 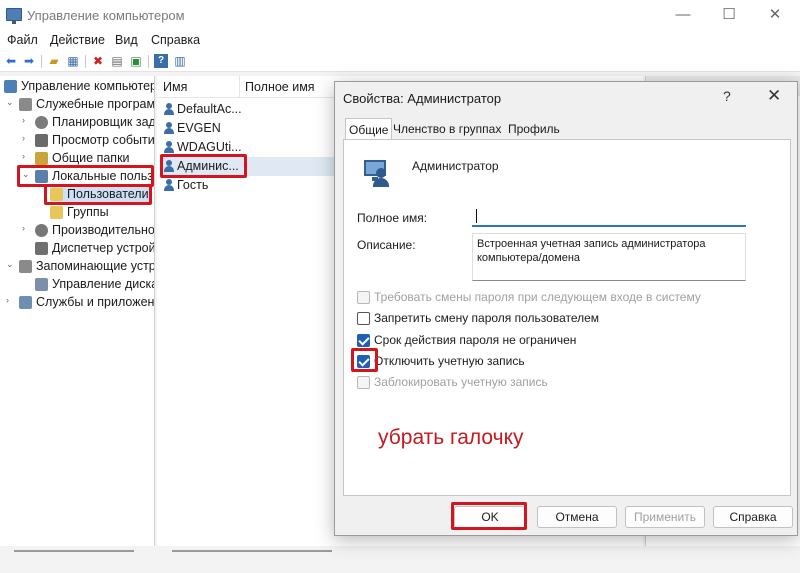 I want to click on forward-icon: ➡, so click(x=29, y=61).